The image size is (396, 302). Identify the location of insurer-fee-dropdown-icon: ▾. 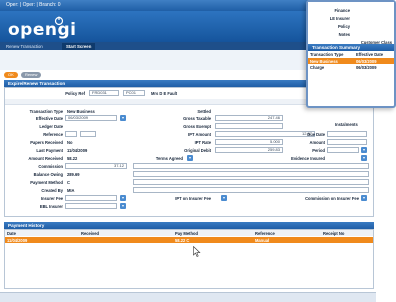
(123, 198).